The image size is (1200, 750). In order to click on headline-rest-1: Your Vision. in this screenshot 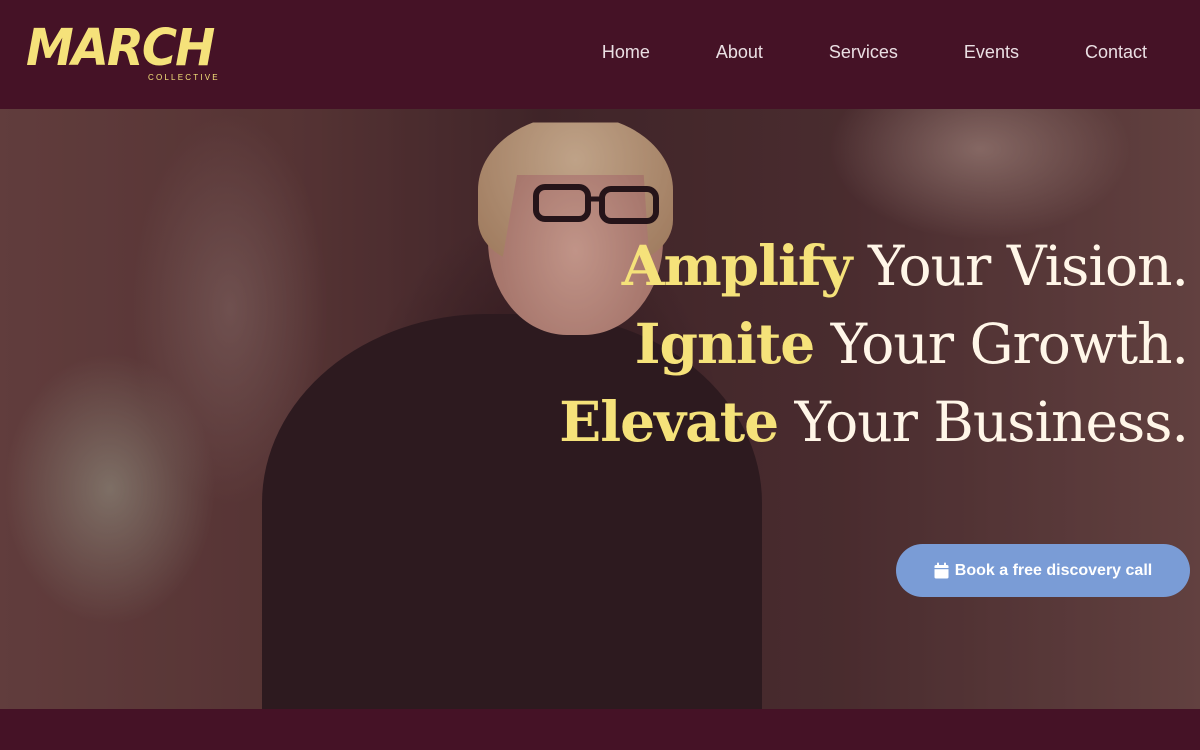, I will do `click(1020, 266)`.